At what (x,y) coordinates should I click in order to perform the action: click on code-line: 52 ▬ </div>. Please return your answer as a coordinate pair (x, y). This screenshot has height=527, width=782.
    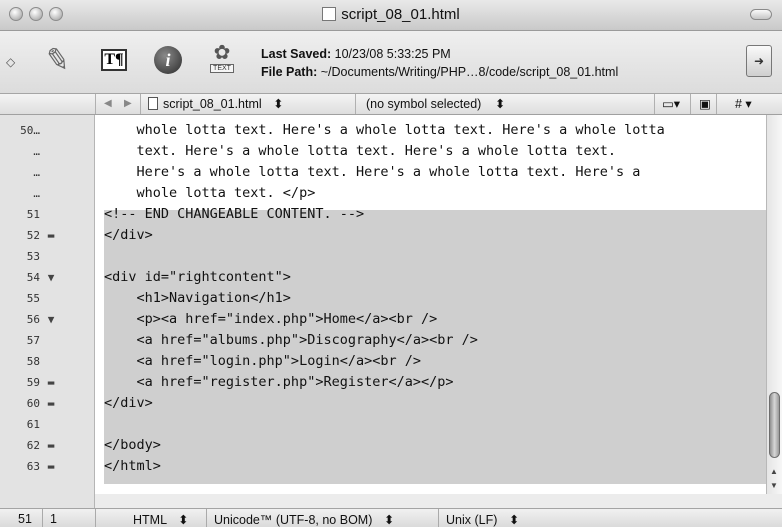
    Looking at the image, I should click on (383, 235).